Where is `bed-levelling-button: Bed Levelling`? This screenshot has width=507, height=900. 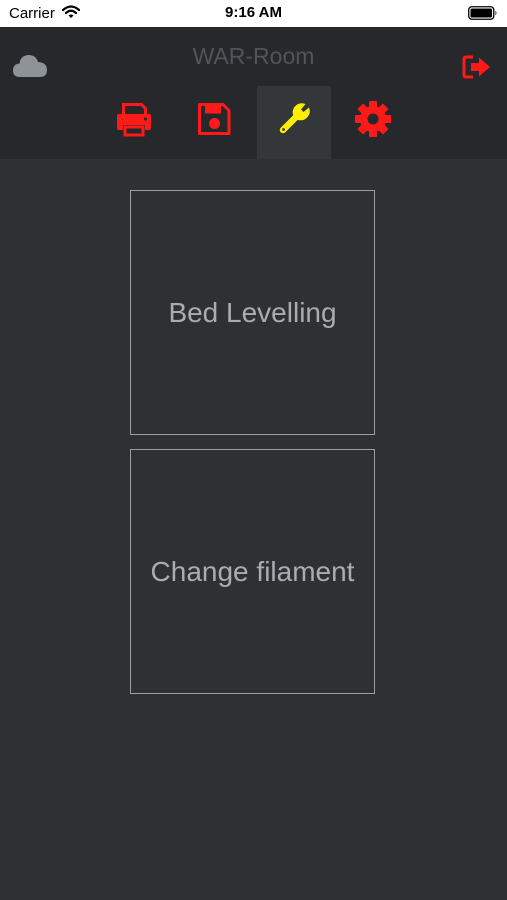
bed-levelling-button: Bed Levelling is located at coordinates (252, 312).